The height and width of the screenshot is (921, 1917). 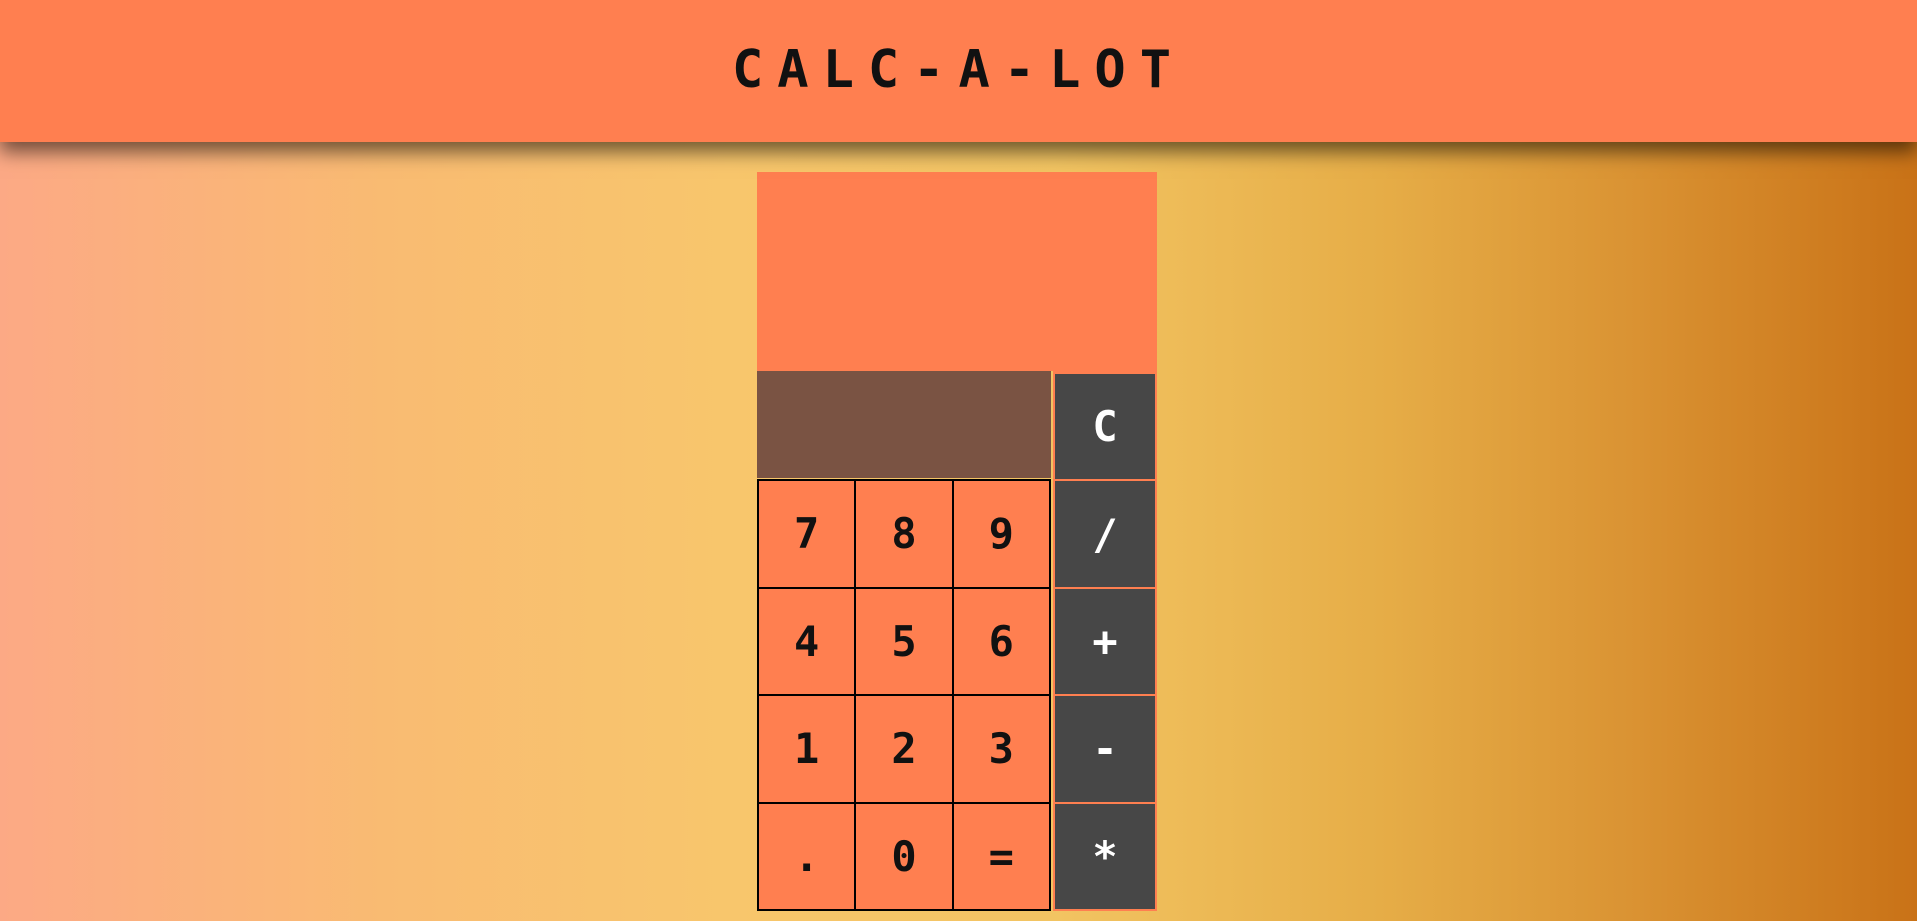 I want to click on divide-button: /, so click(x=1105, y=534).